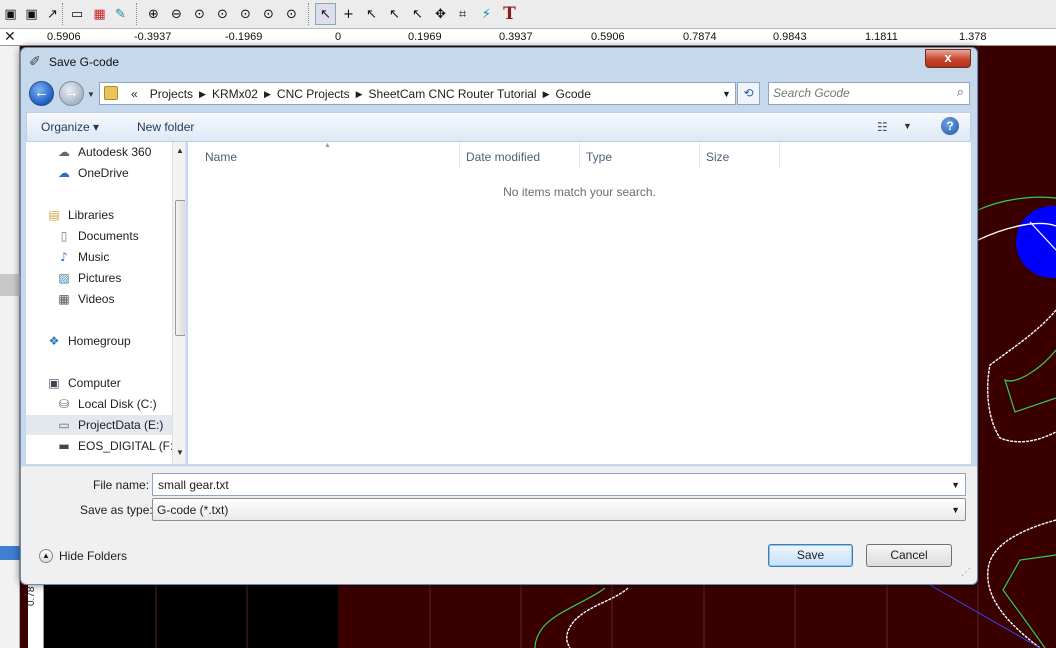 Image resolution: width=1056 pixels, height=648 pixels. I want to click on search-field: ⌕, so click(869, 93).